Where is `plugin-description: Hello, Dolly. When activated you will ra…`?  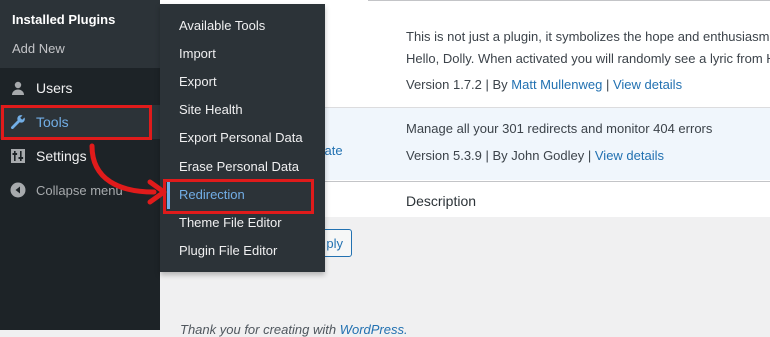
plugin-description: Hello, Dolly. When activated you will ra… is located at coordinates (588, 58).